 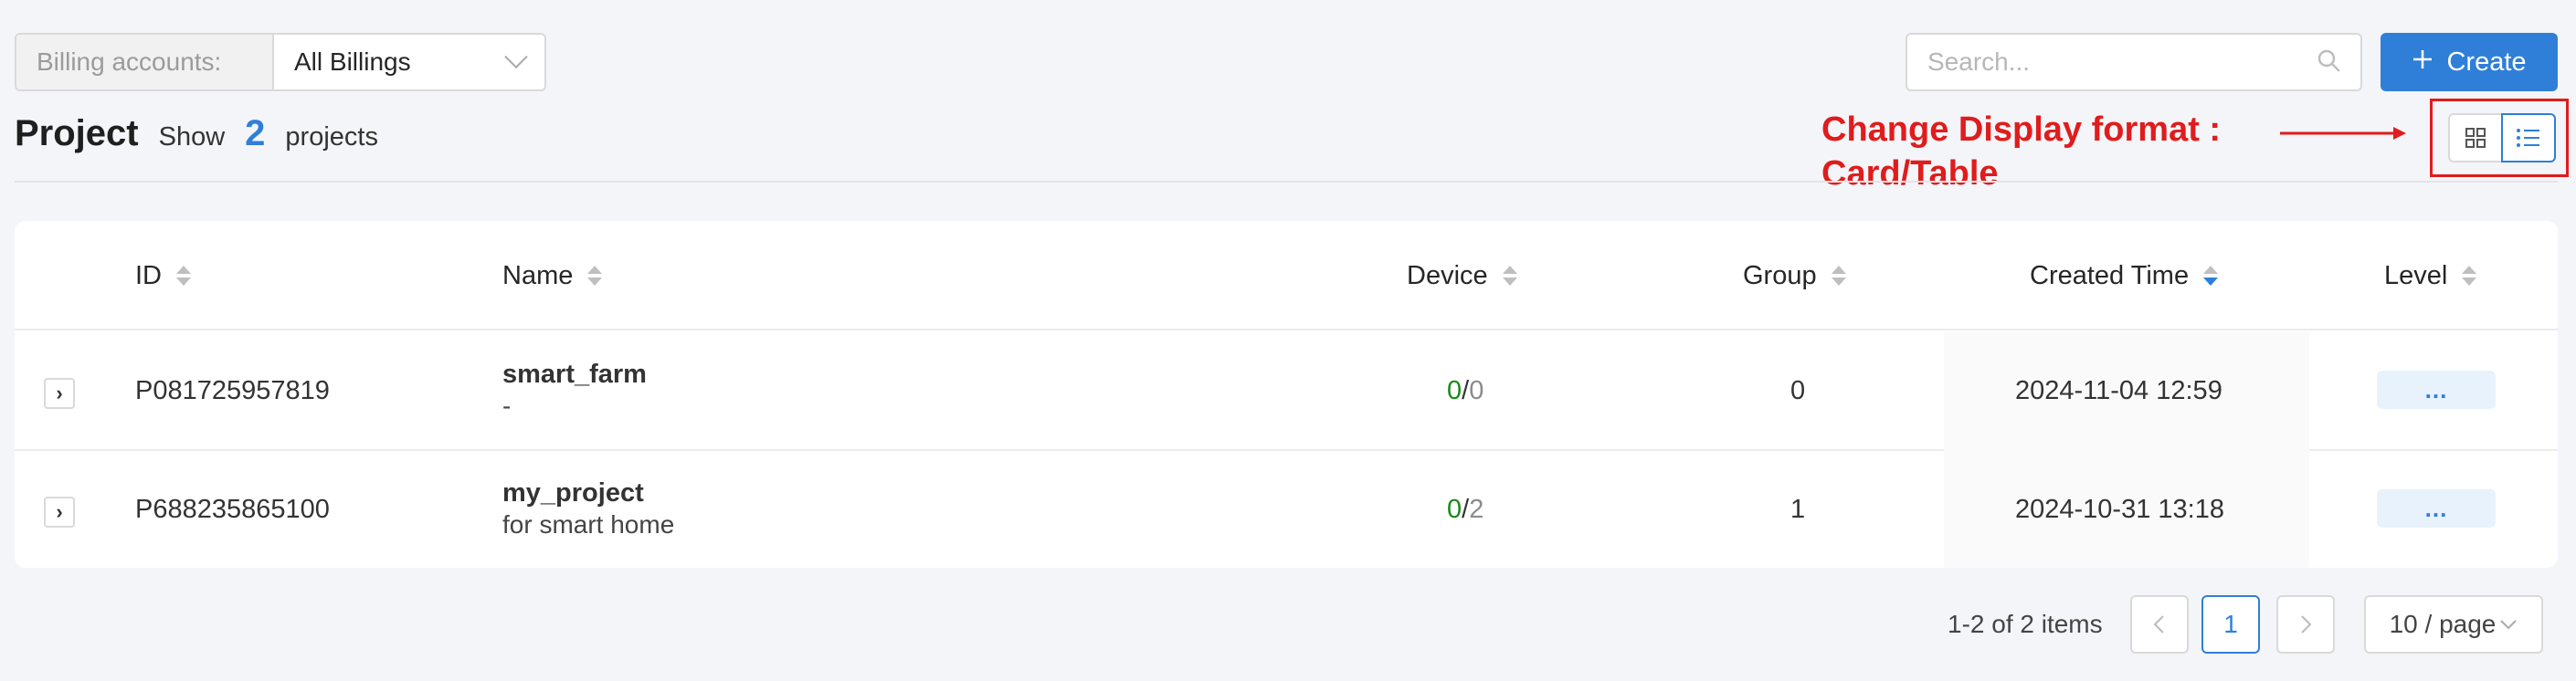 I want to click on header-divider, so click(x=1286, y=182).